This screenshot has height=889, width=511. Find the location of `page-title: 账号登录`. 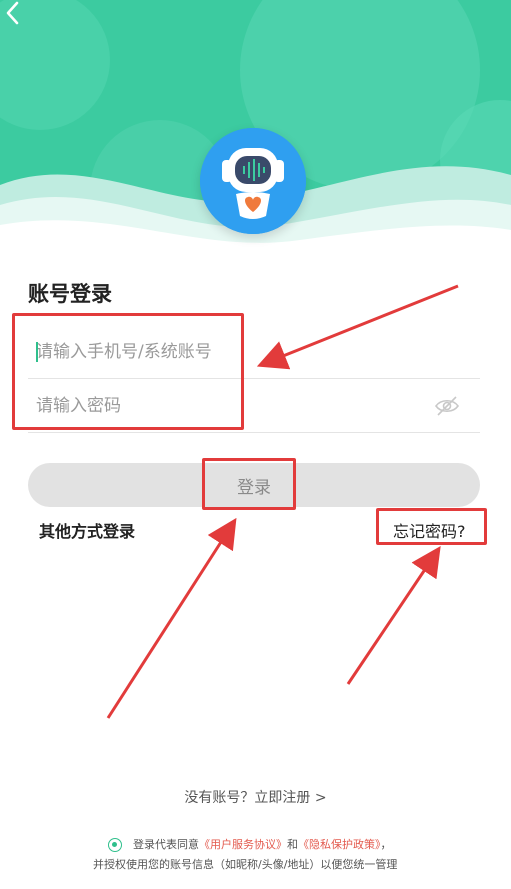

page-title: 账号登录 is located at coordinates (70, 294).